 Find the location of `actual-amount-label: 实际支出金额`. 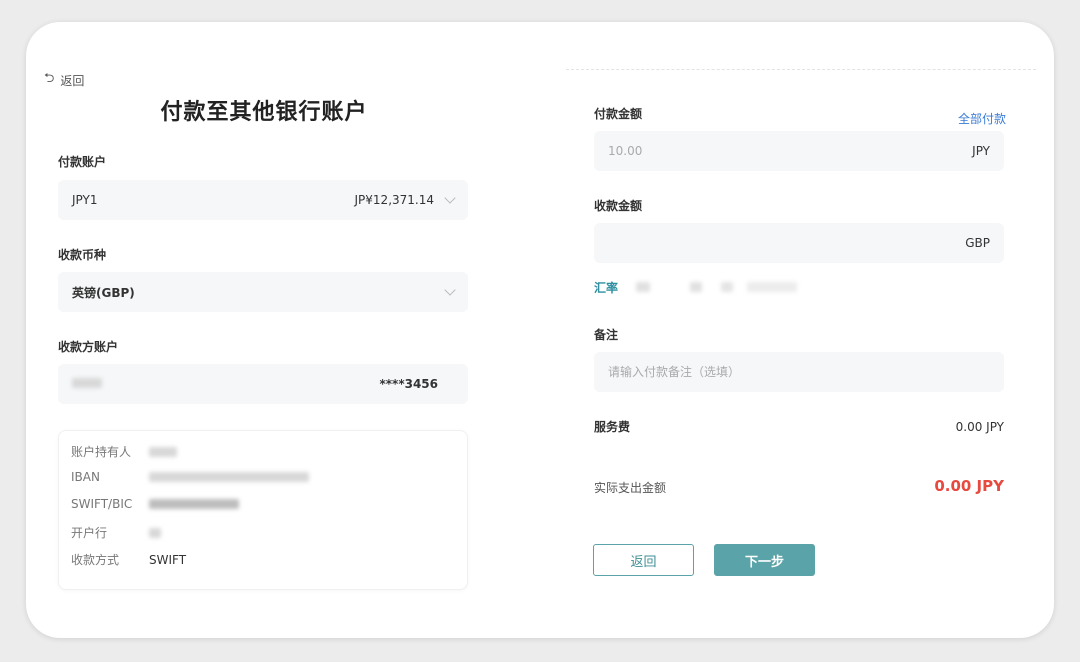

actual-amount-label: 实际支出金额 is located at coordinates (630, 488).